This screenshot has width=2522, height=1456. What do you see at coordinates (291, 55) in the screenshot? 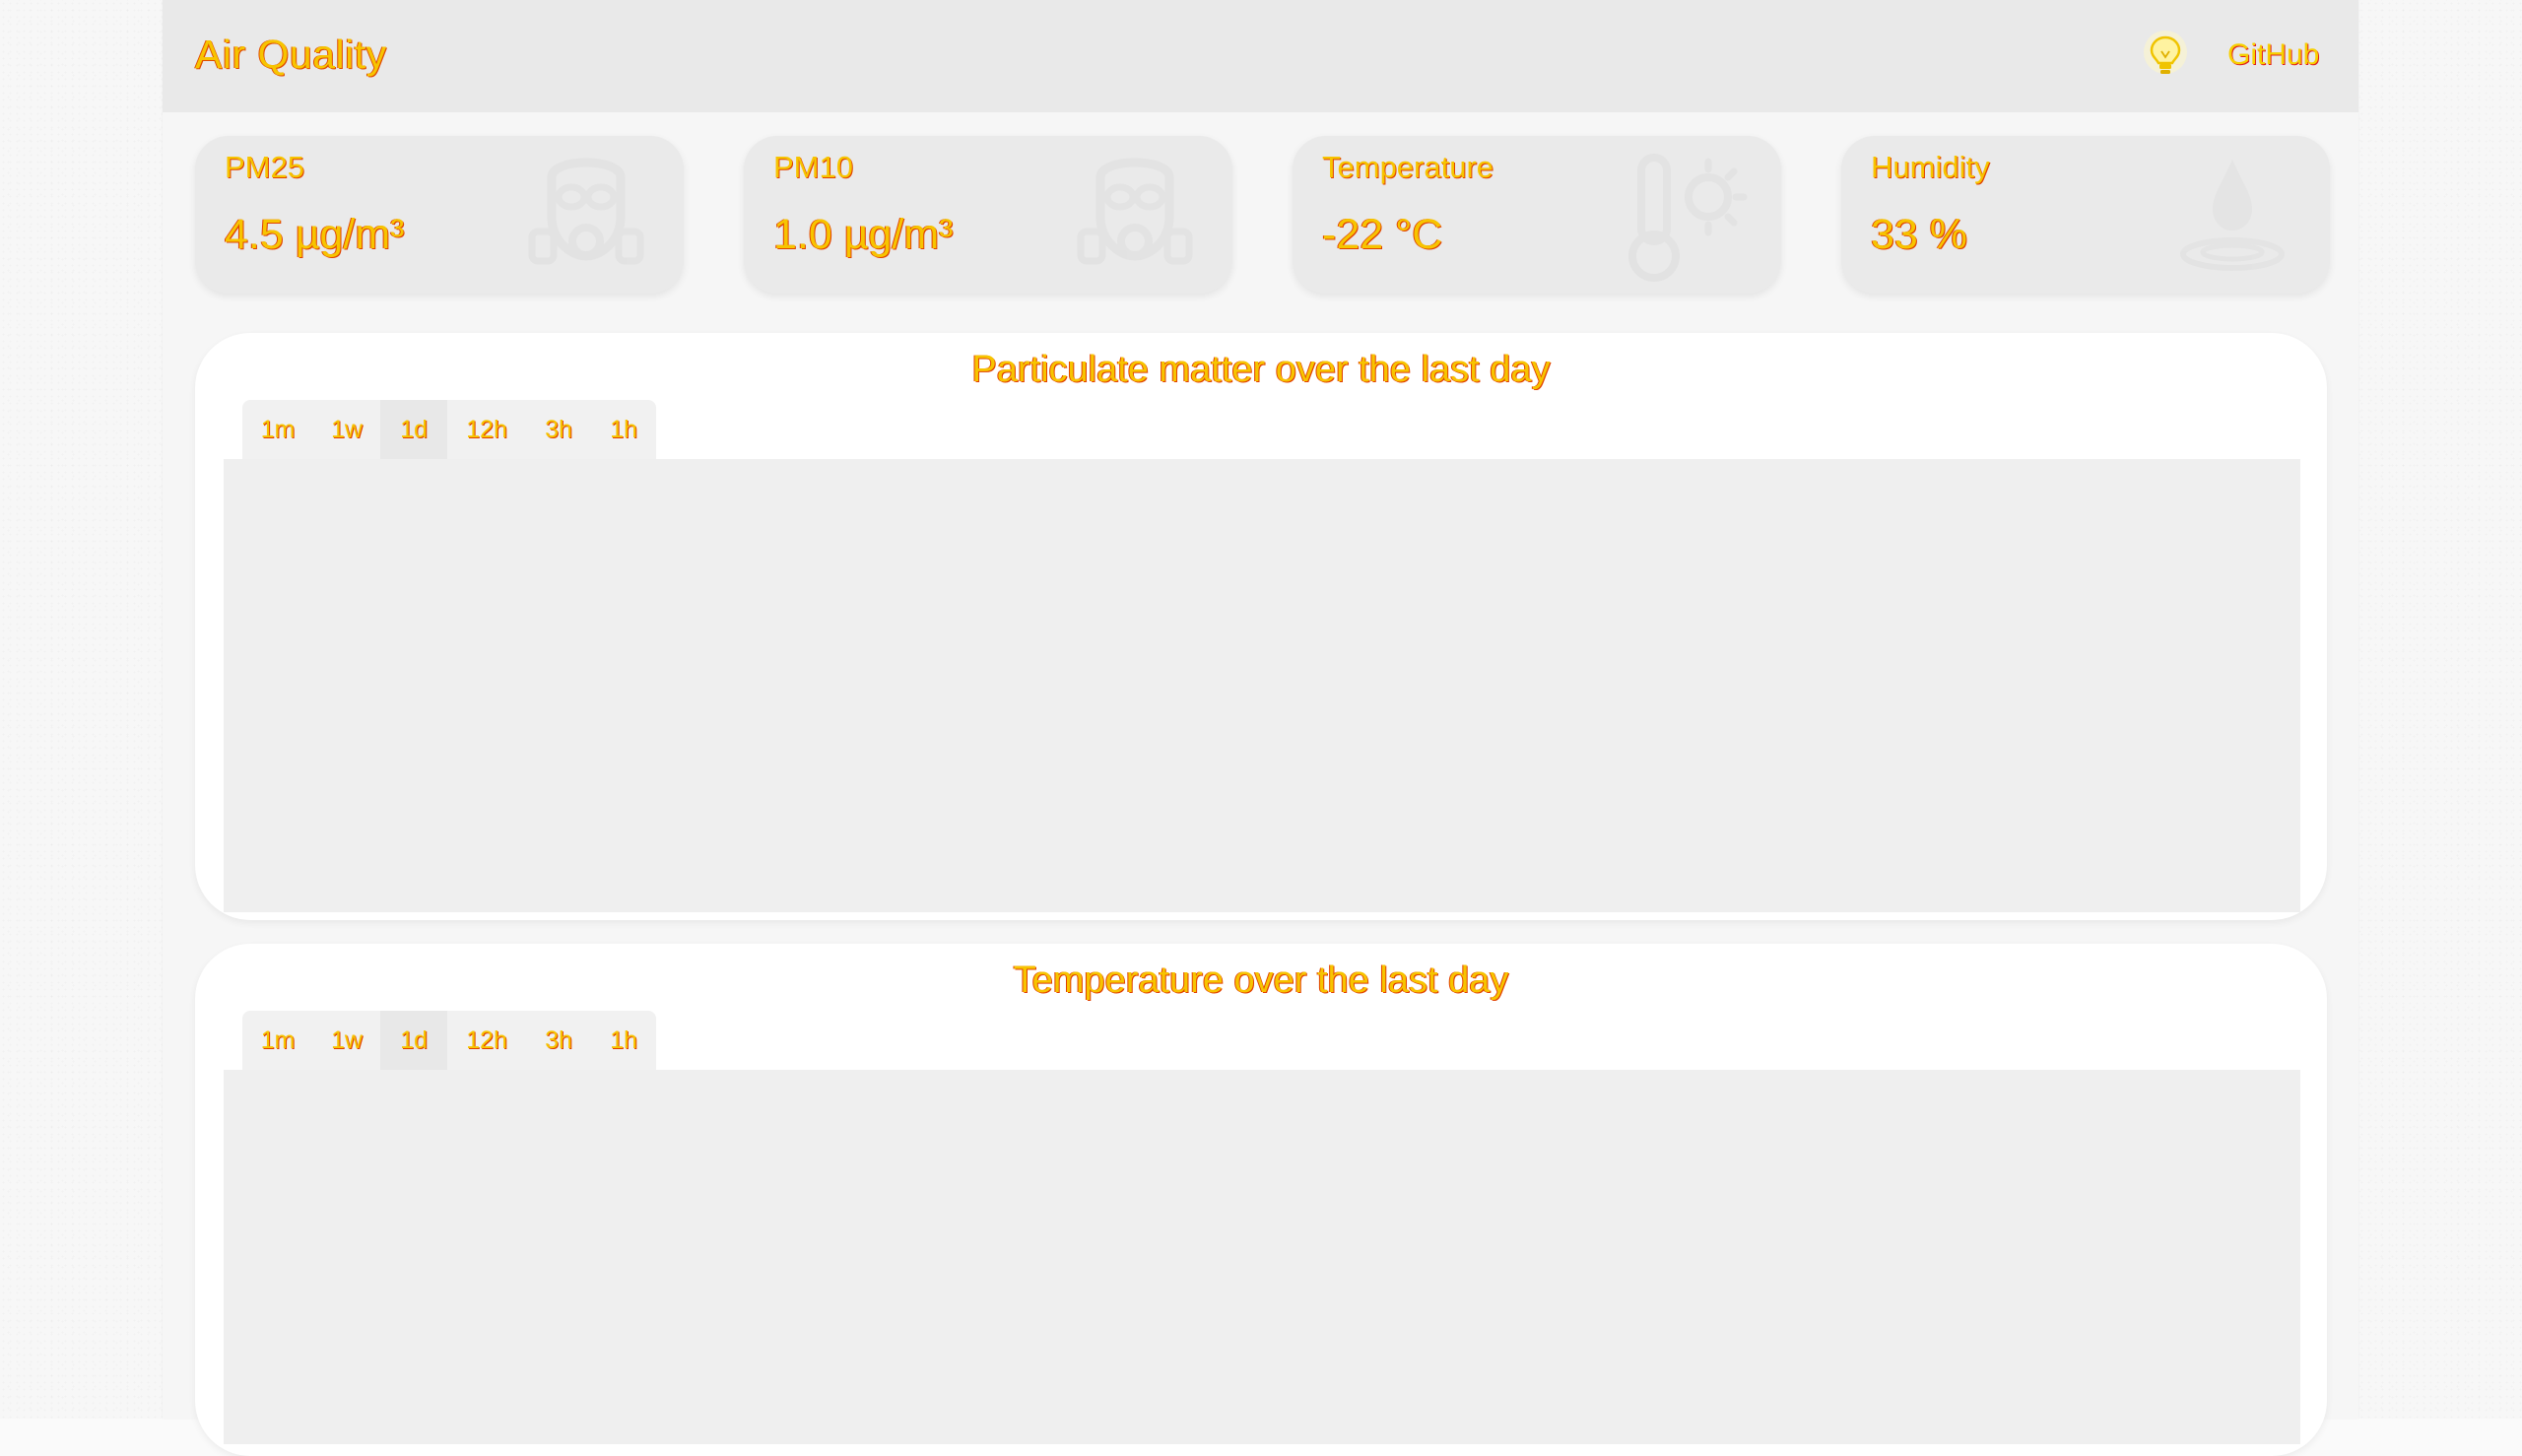
I see `brand-title: Air Quality` at bounding box center [291, 55].